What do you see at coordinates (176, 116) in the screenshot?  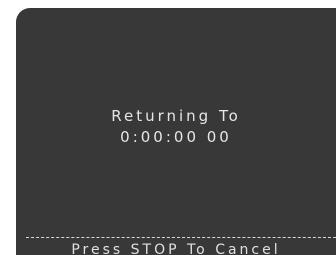 I see `status-message: Returning To` at bounding box center [176, 116].